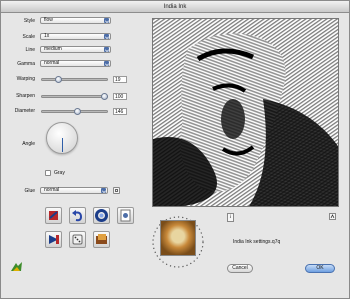 This screenshot has width=350, height=299. Describe the element at coordinates (52, 190) in the screenshot. I see `glue-value: normal` at that location.